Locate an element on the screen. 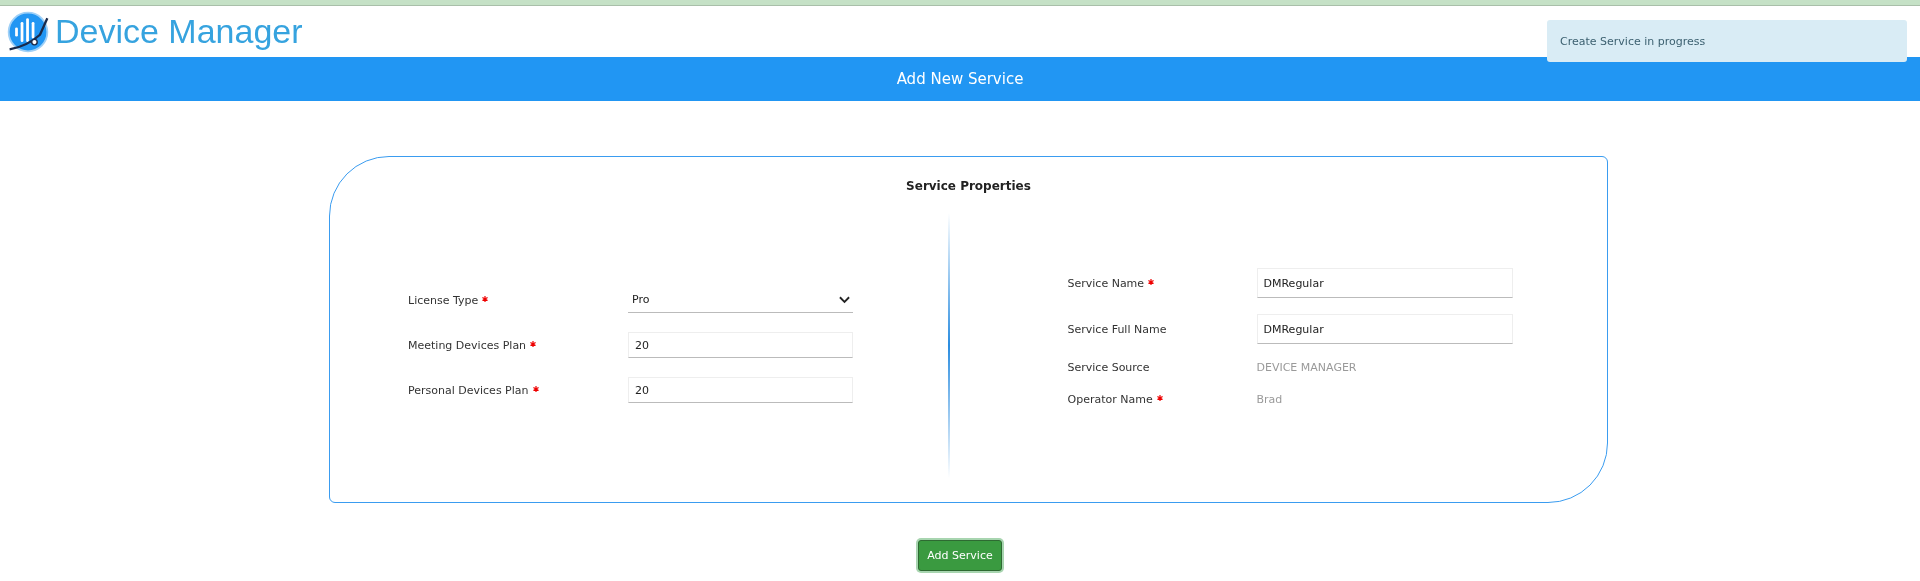 This screenshot has width=1920, height=581. toast: Create Service in progress is located at coordinates (1727, 41).